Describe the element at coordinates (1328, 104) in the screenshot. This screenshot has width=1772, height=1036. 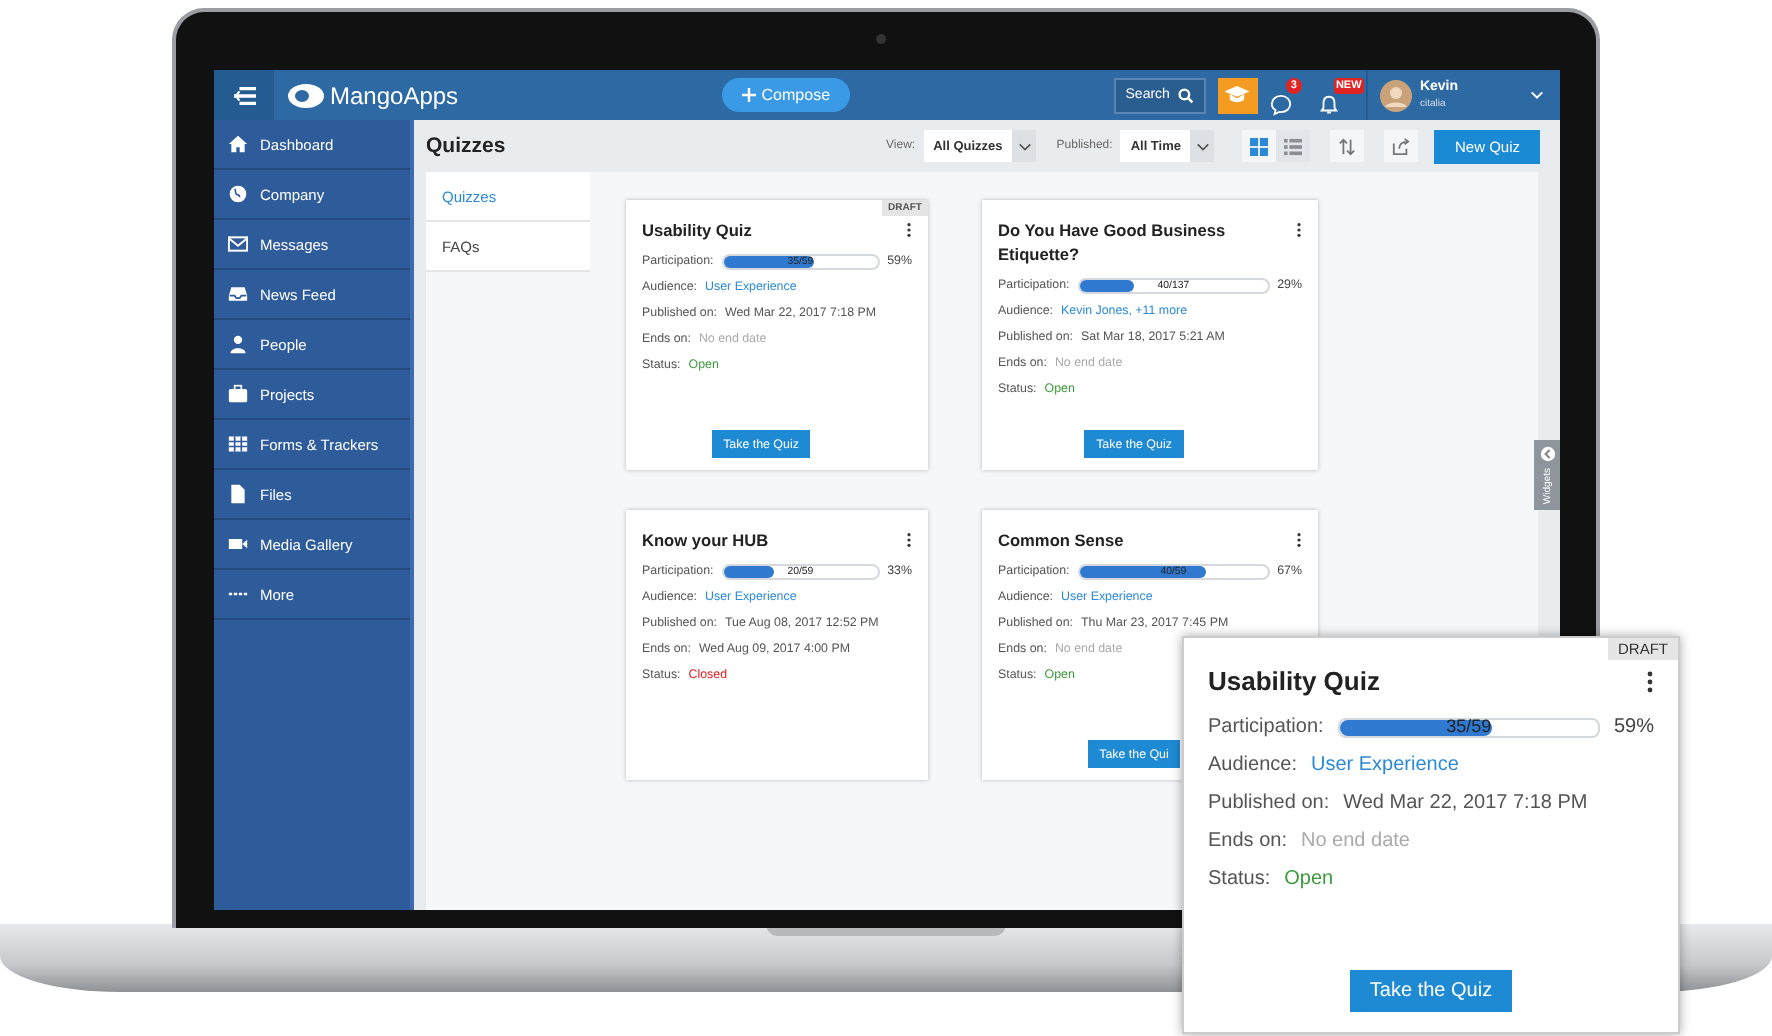
I see `bell-icon` at that location.